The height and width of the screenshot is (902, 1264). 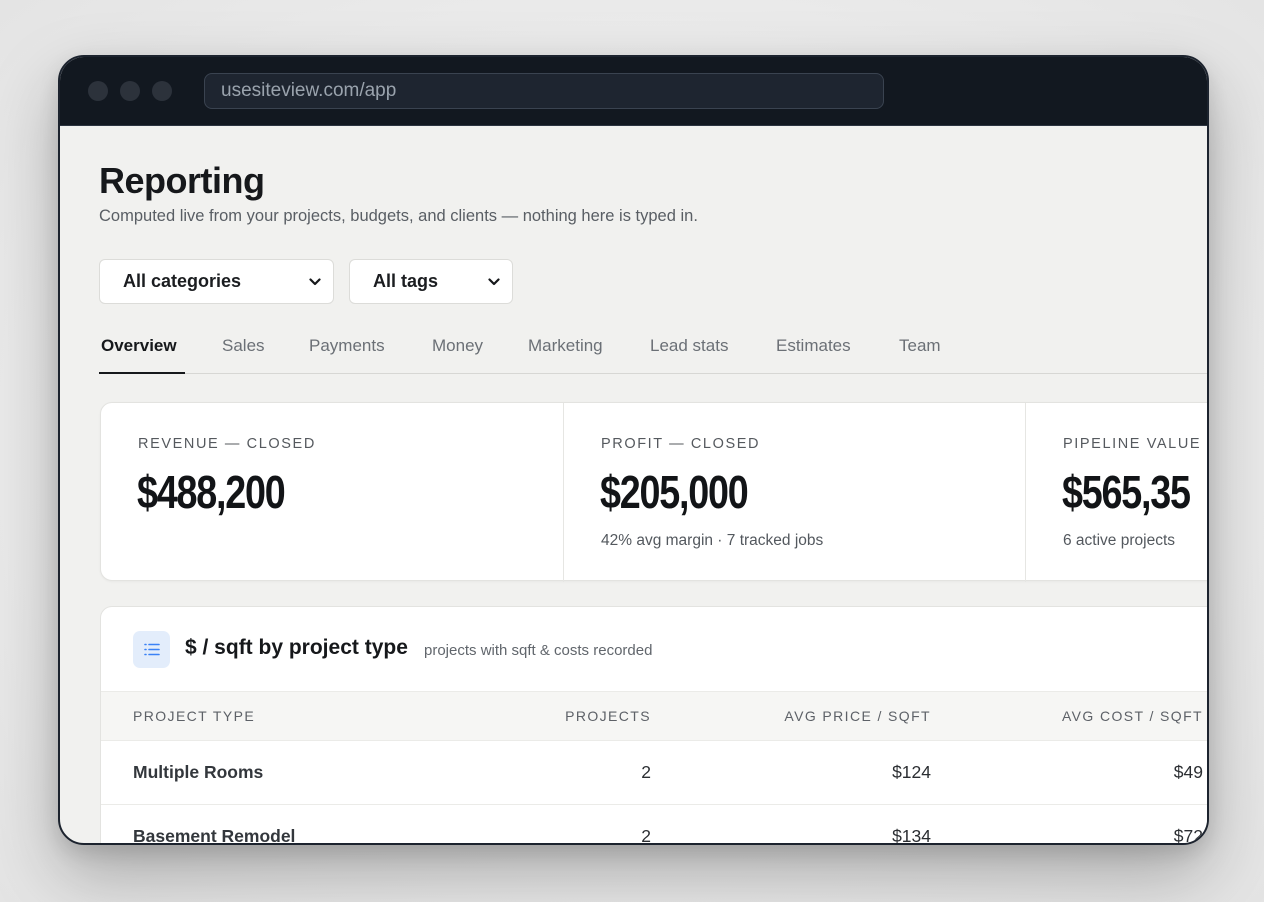 What do you see at coordinates (654, 824) in the screenshot?
I see `table-row: Basement Remodel 2 $134 $72` at bounding box center [654, 824].